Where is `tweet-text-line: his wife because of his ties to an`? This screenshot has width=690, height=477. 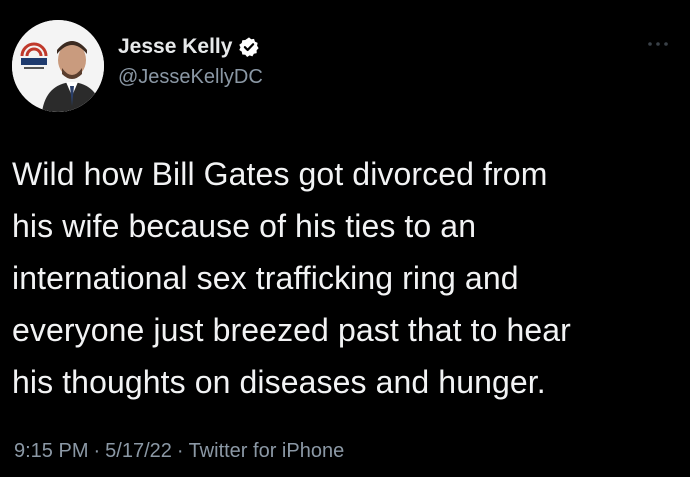 tweet-text-line: his wife because of his ties to an is located at coordinates (244, 226).